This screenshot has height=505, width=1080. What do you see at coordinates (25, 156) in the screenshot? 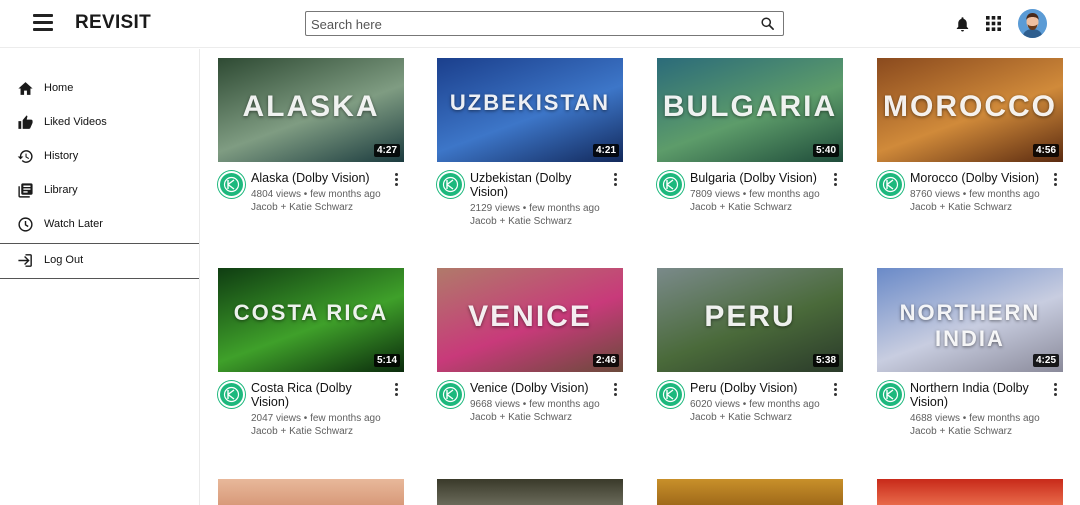
I see `history-icon` at bounding box center [25, 156].